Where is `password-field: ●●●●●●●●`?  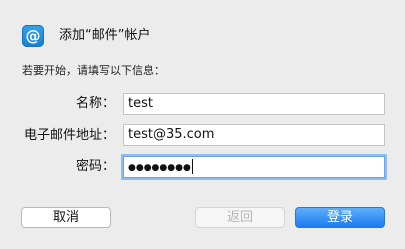 password-field: ●●●●●●●● is located at coordinates (254, 167).